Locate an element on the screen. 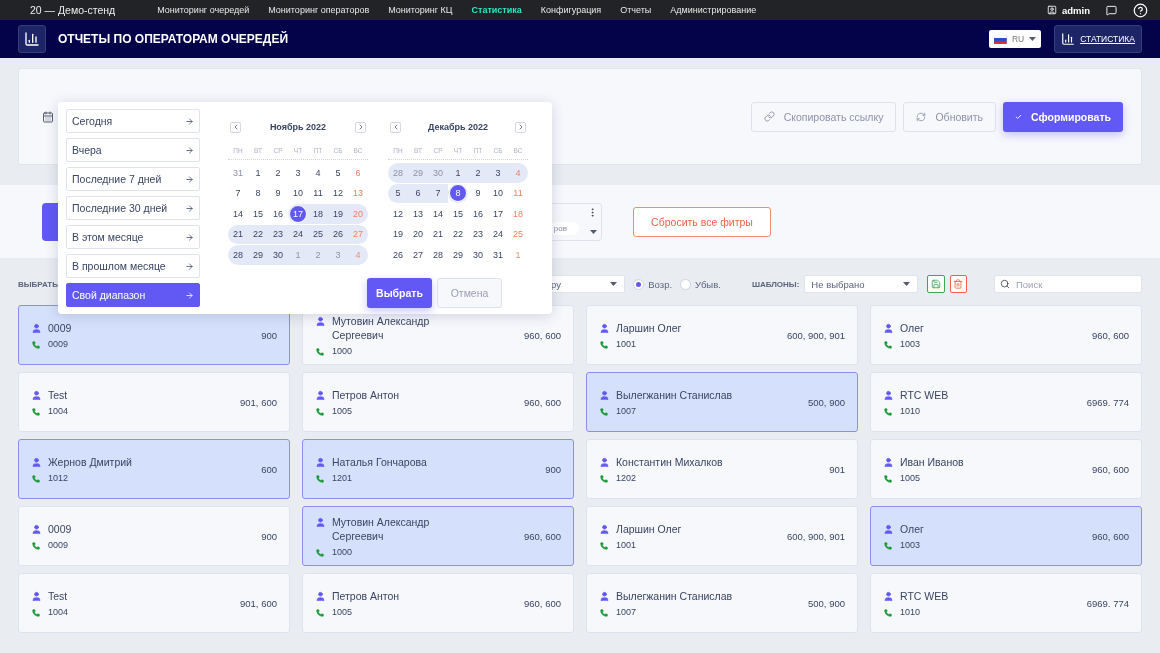 The image size is (1160, 653). operator-card: Жернов Дмитрий 1012 600 is located at coordinates (154, 469).